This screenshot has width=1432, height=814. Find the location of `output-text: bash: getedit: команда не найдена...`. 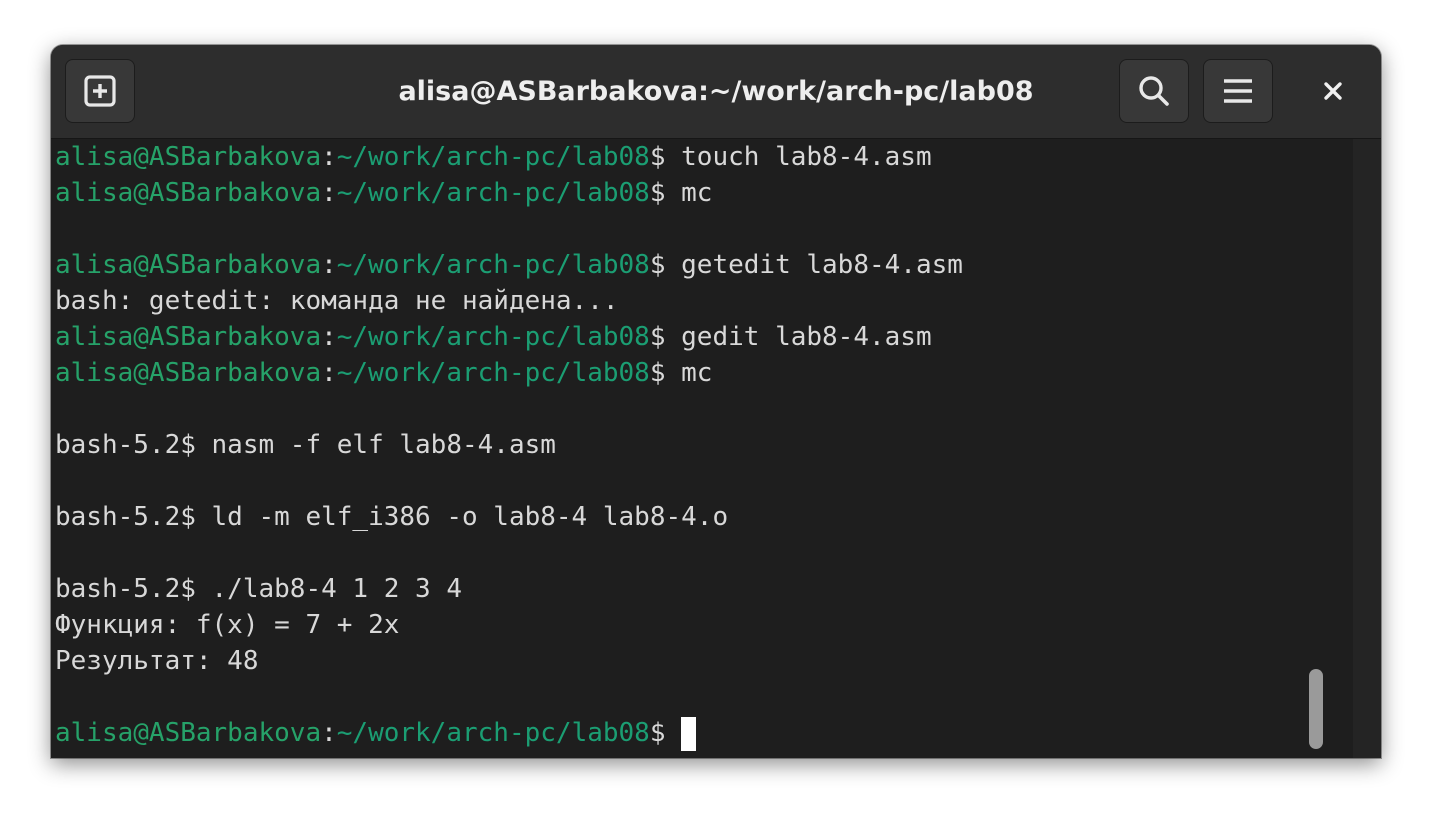

output-text: bash: getedit: команда не найдена... is located at coordinates (337, 301).